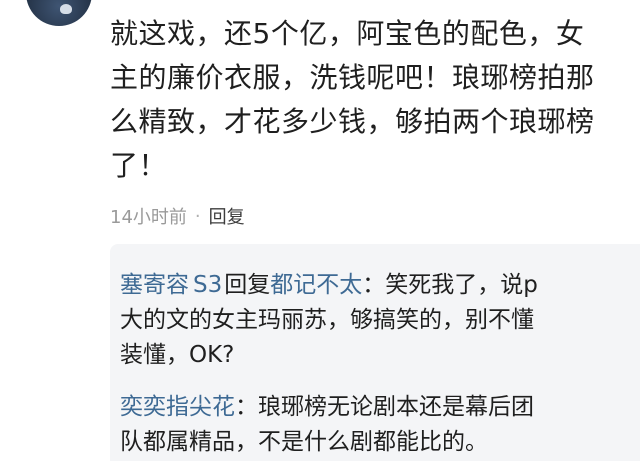 The width and height of the screenshot is (640, 461). I want to click on reply-first-line: 奕奕指尖花：琅琊榜无论剧本还是幕后团, so click(327, 407).